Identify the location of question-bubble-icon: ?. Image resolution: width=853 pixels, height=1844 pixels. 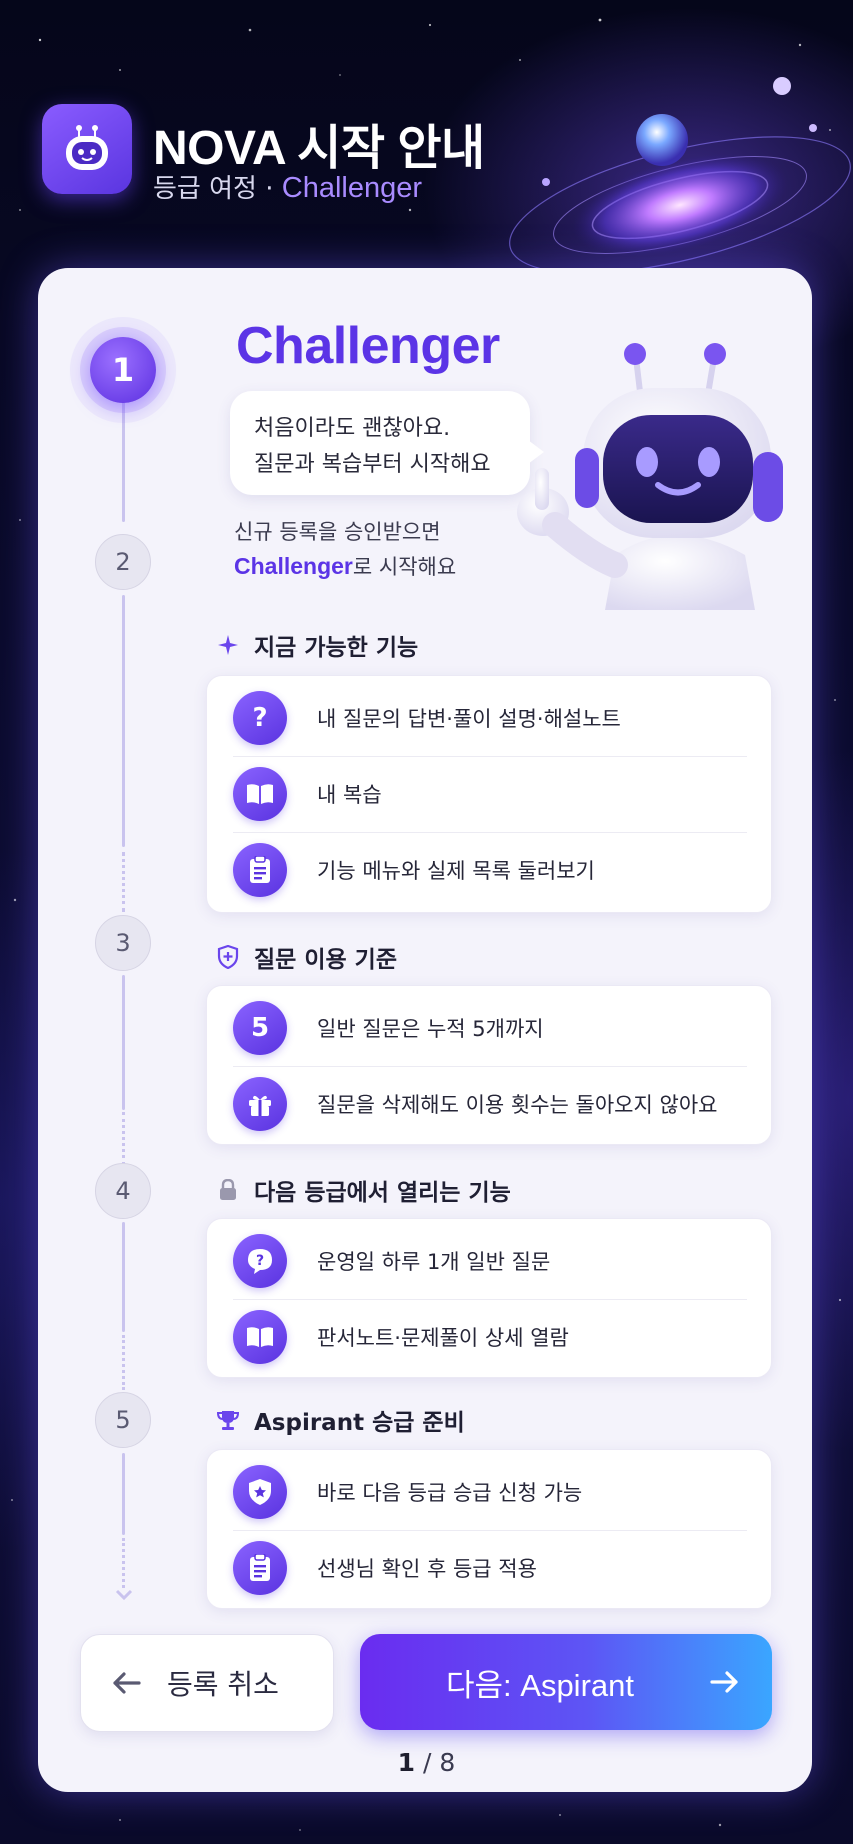
(260, 1261).